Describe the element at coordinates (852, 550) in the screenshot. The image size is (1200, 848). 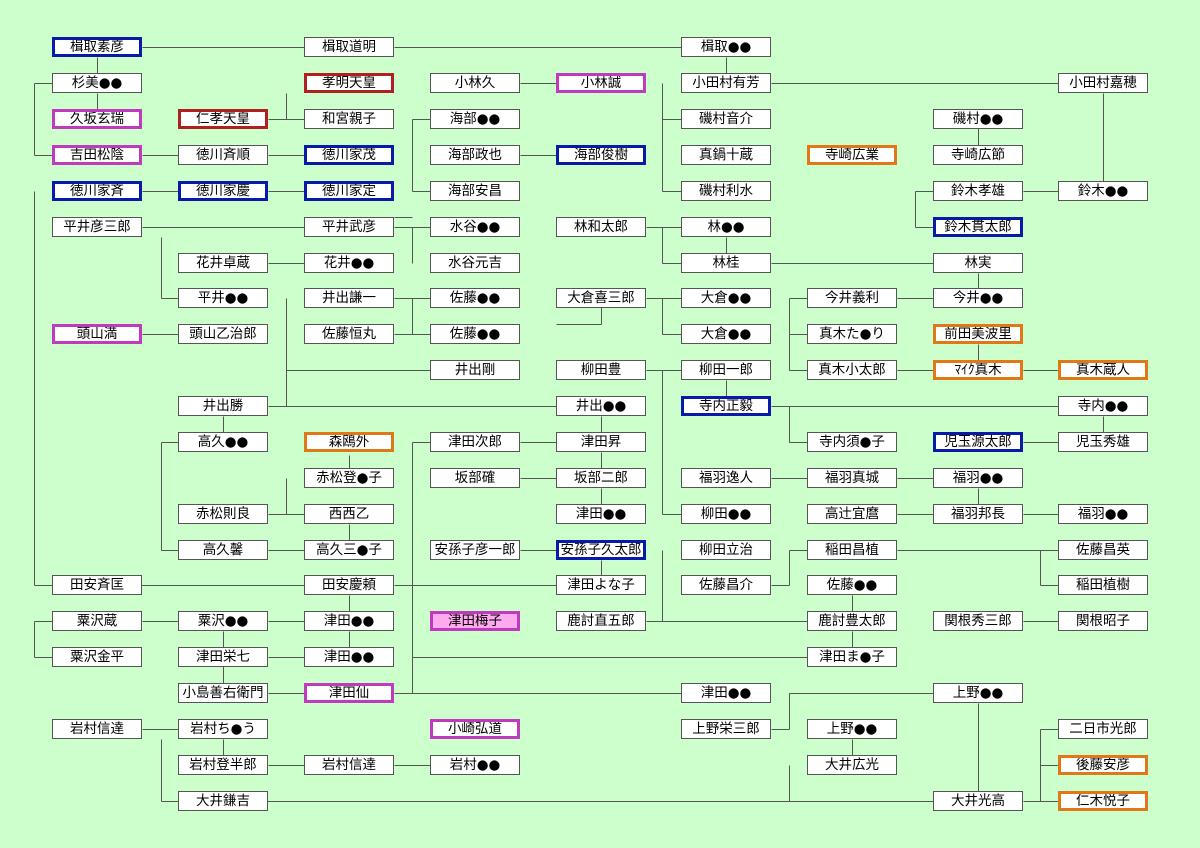
I see `person-box: 稲田昌植` at that location.